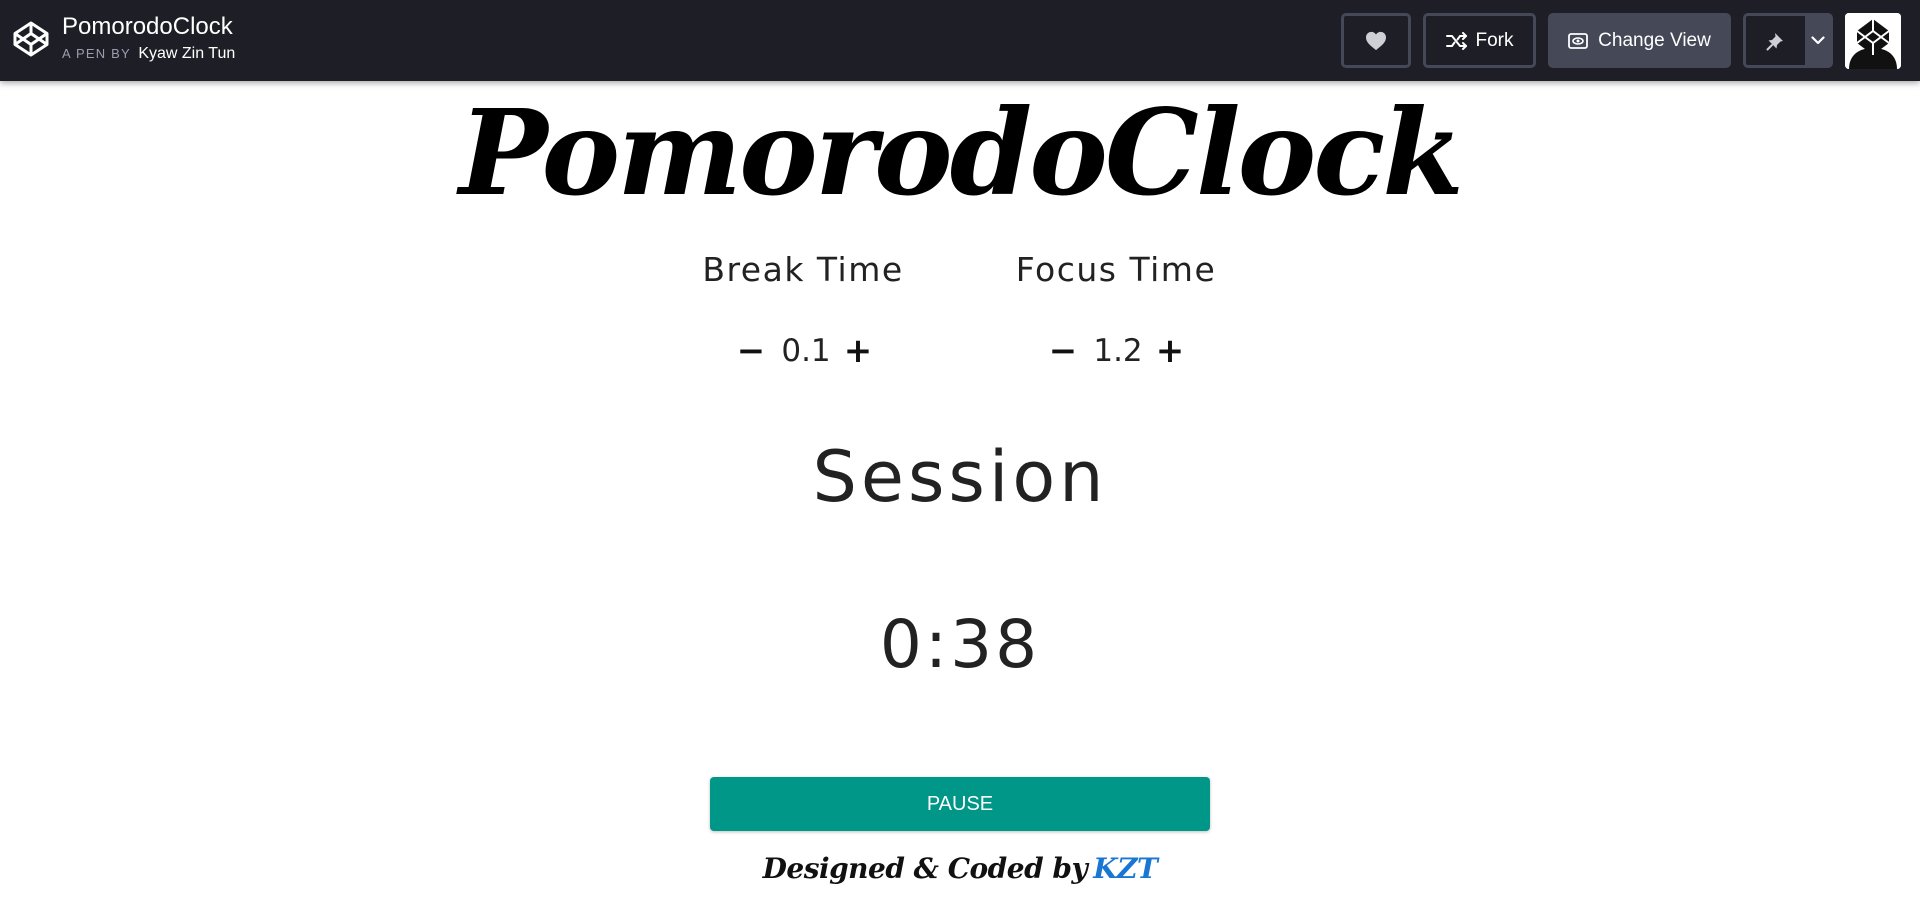 This screenshot has height=907, width=1920. Describe the element at coordinates (96, 53) in the screenshot. I see `byline-prefix: A PEN BY` at that location.